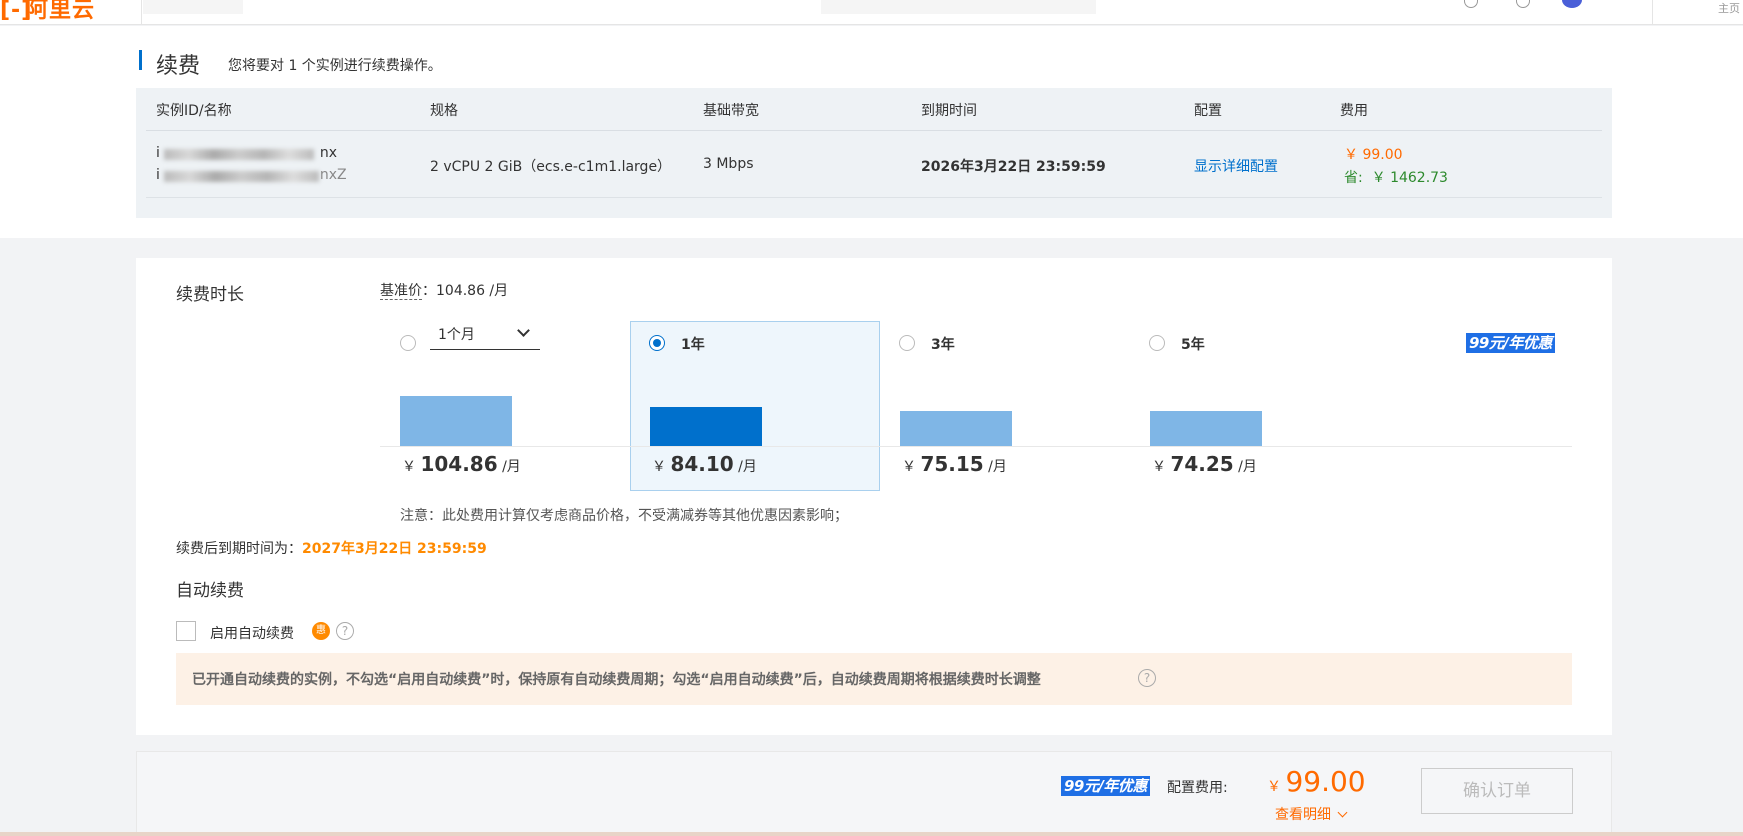 The width and height of the screenshot is (1743, 836). Describe the element at coordinates (956, 428) in the screenshot. I see `price-bar-3-year` at that location.